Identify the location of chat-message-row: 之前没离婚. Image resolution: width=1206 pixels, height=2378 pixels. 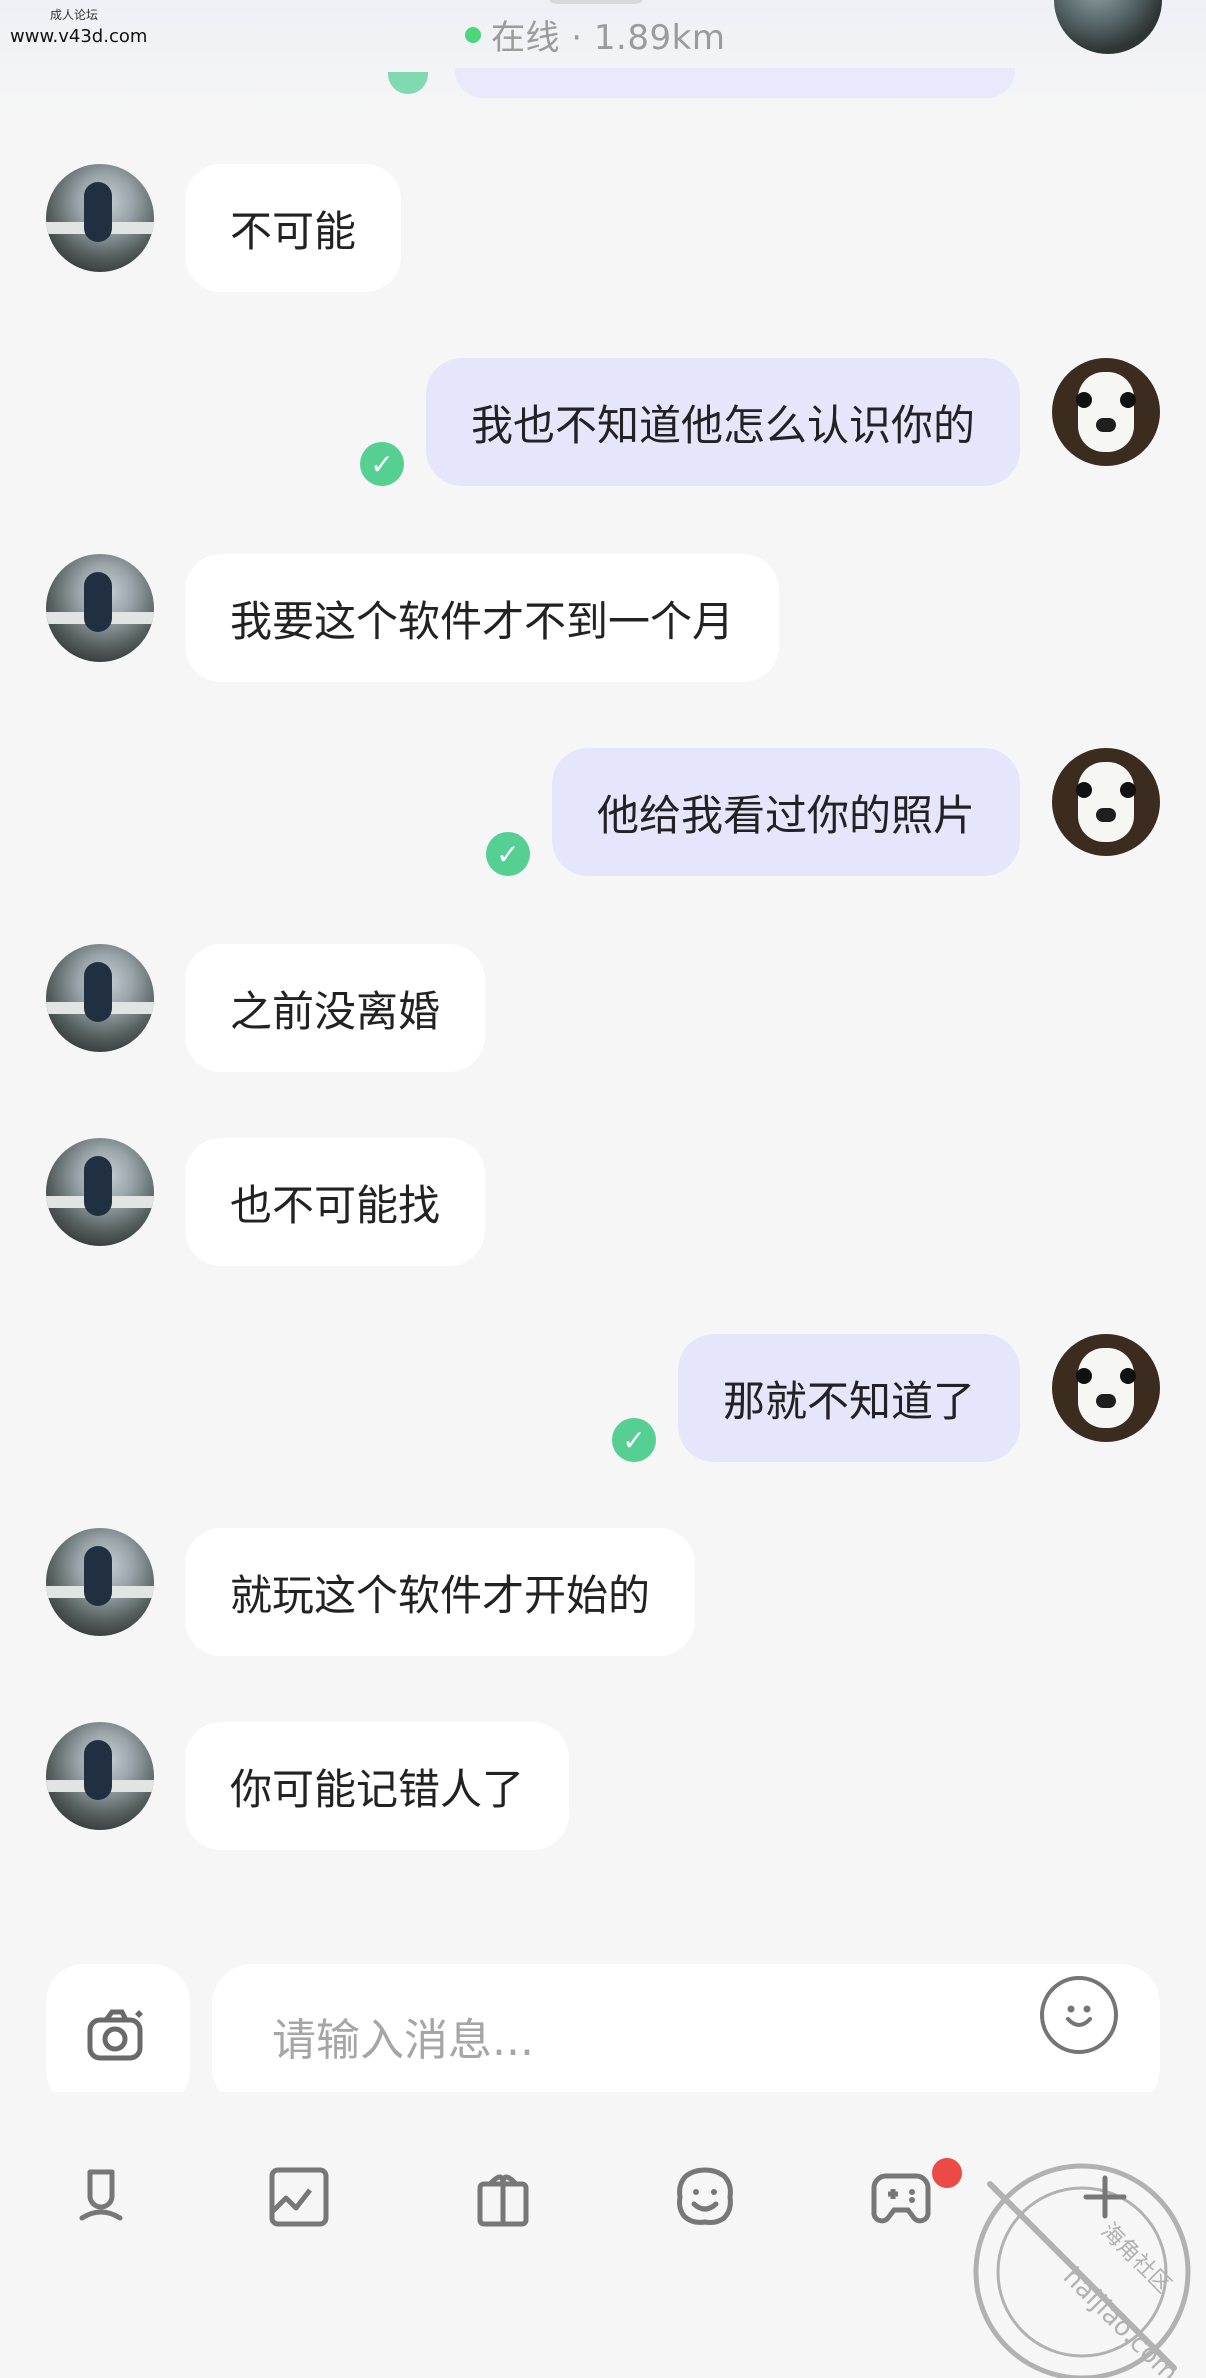
(603, 985).